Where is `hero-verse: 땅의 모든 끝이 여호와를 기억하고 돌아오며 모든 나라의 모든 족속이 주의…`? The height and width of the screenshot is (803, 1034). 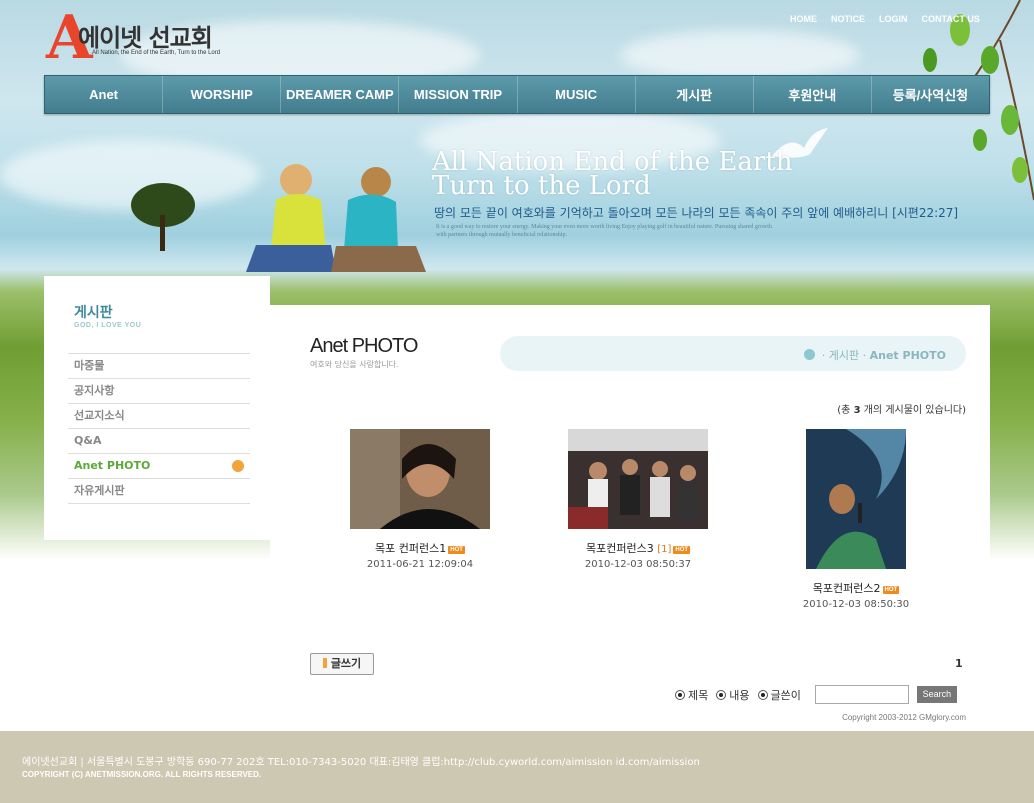 hero-verse: 땅의 모든 끝이 여호와를 기억하고 돌아오며 모든 나라의 모든 족속이 주의… is located at coordinates (696, 213).